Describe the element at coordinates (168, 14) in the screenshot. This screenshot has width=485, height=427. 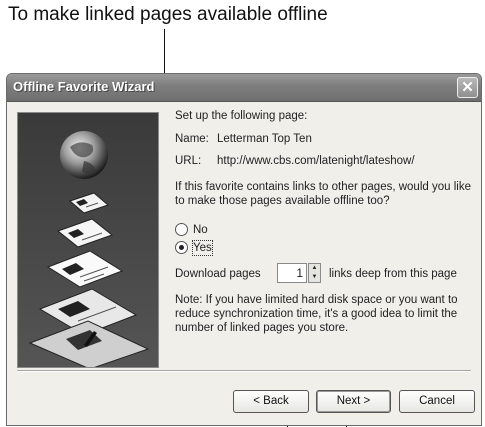
I see `caption-text: To make linked pages available offline` at that location.